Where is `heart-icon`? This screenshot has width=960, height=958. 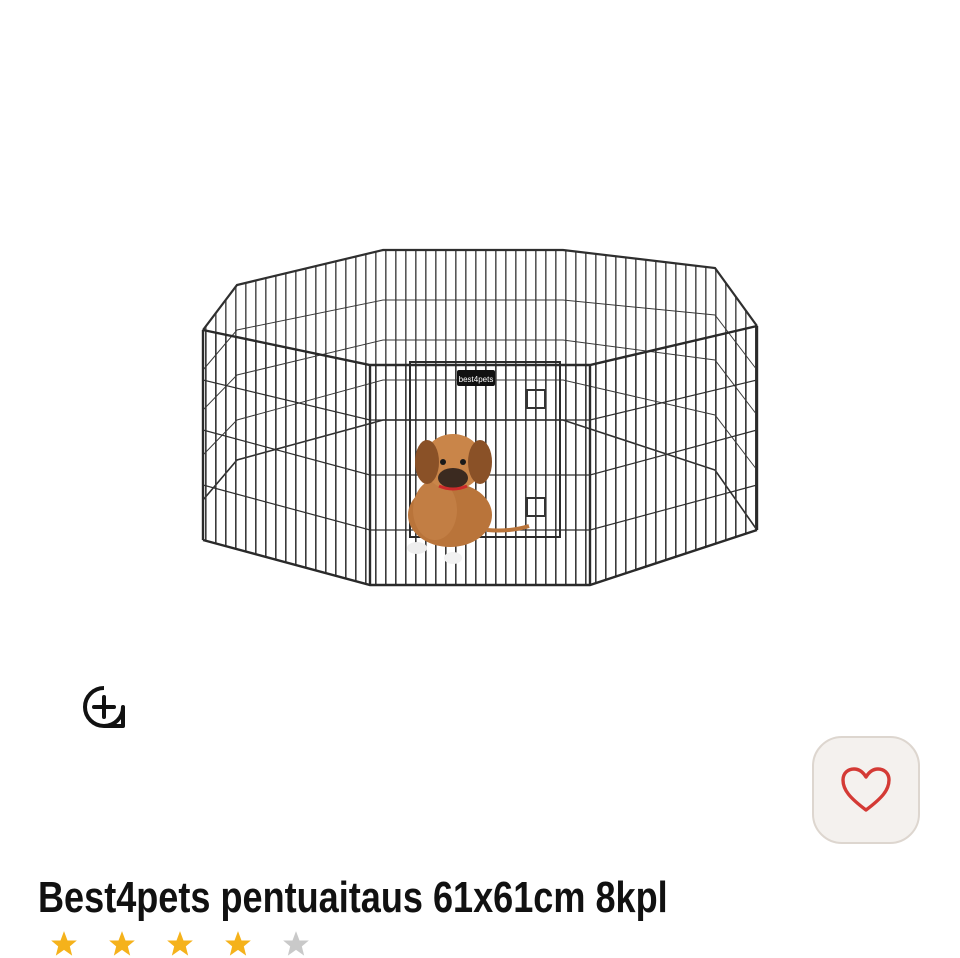 heart-icon is located at coordinates (866, 789).